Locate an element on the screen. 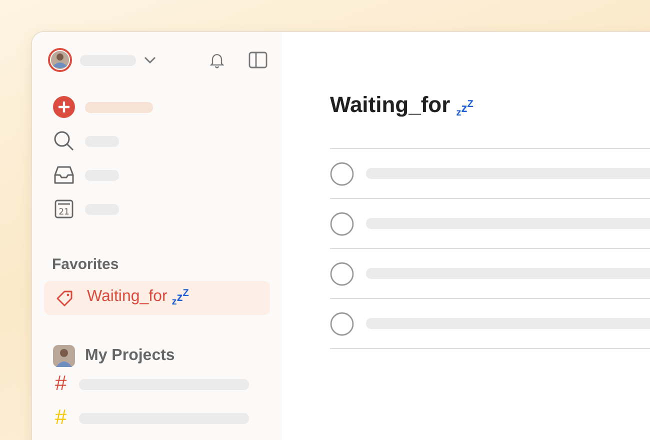 This screenshot has height=440, width=650. sidebar-toggle-icon is located at coordinates (258, 60).